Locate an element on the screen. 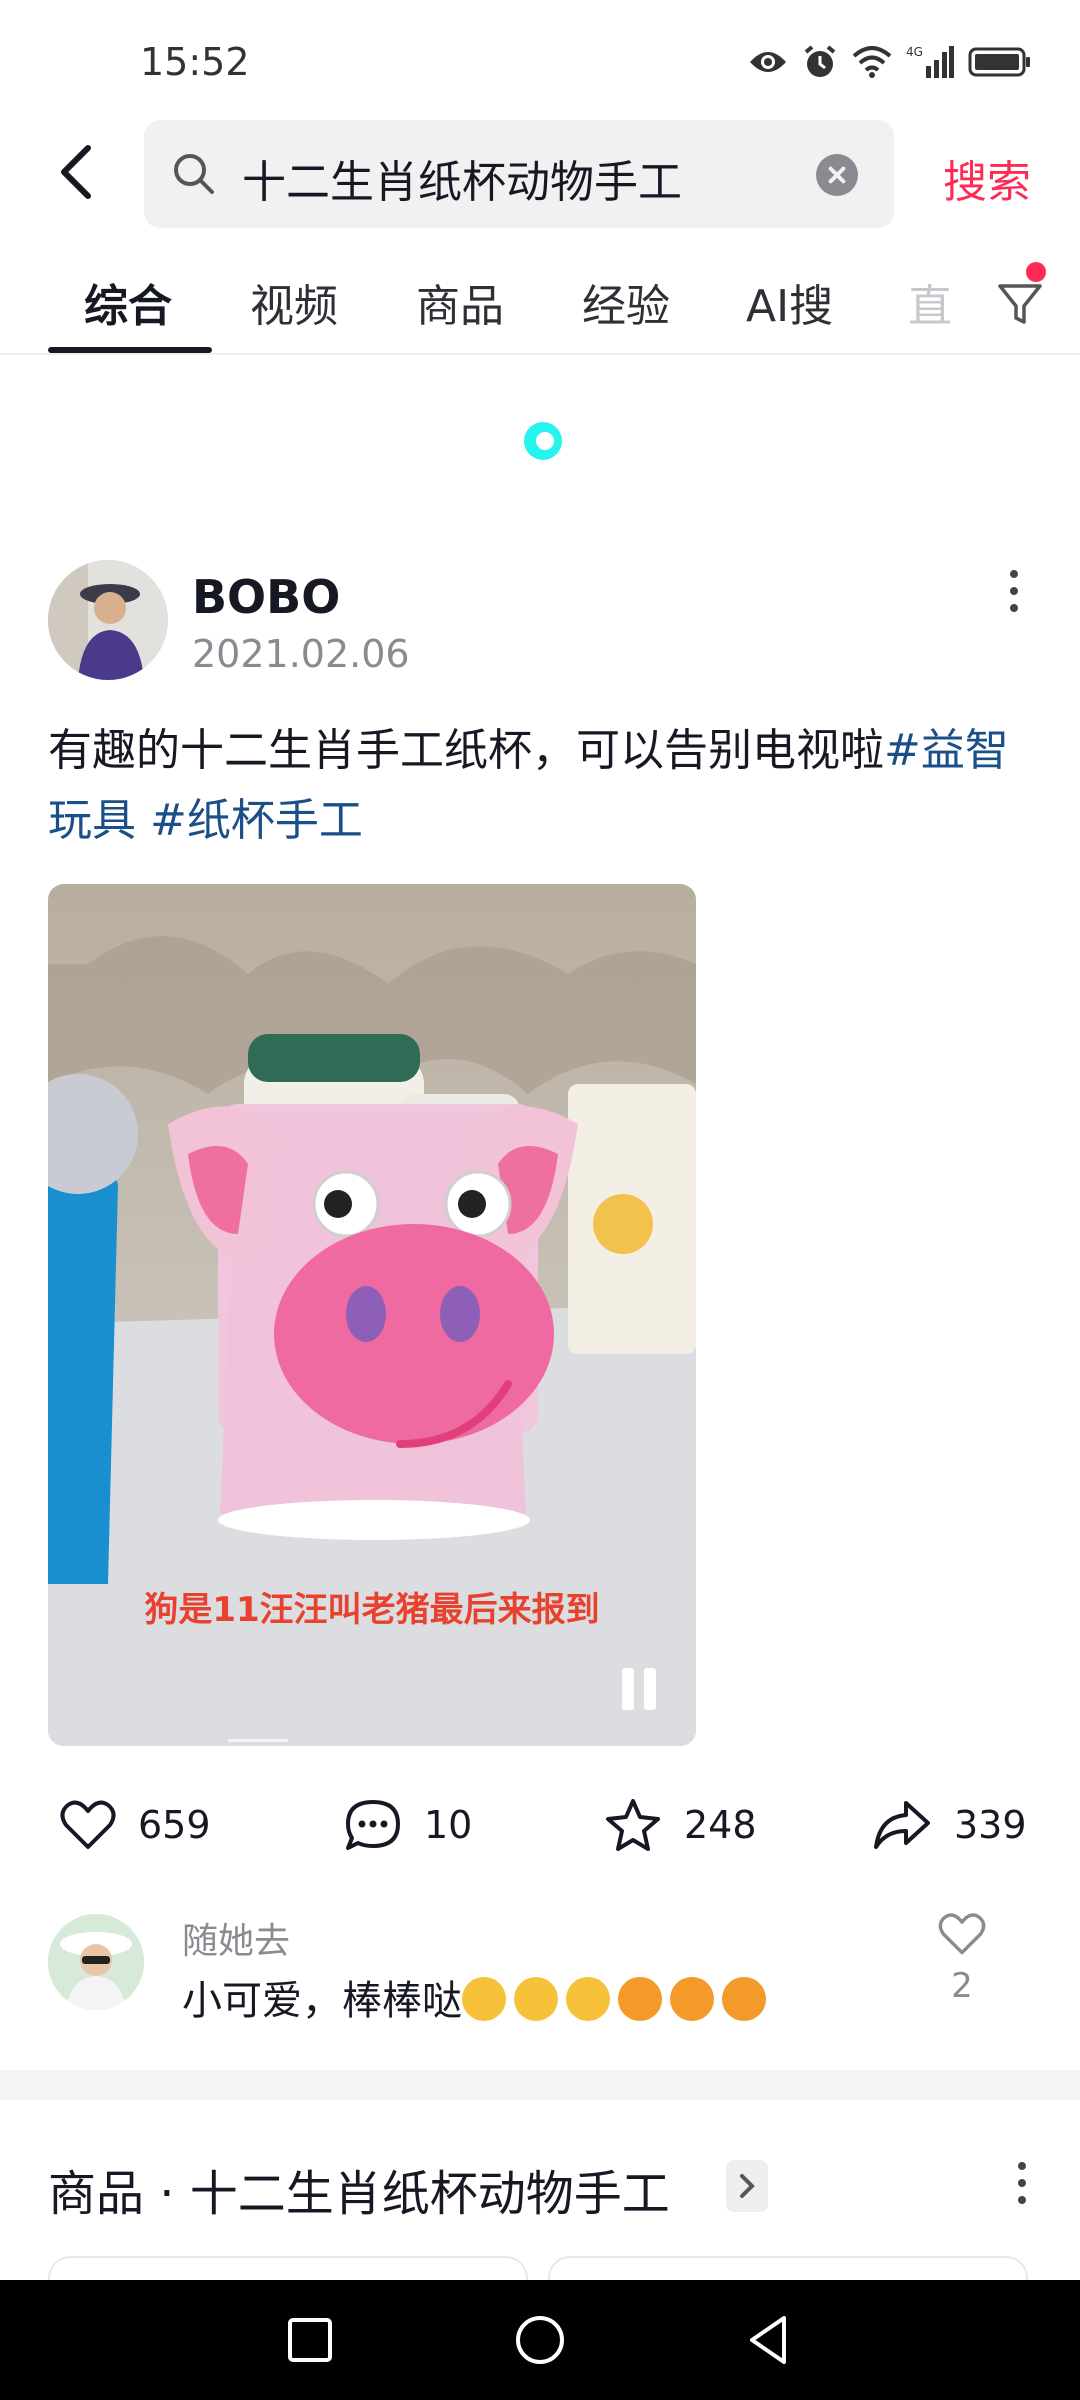 This screenshot has height=2400, width=1080. comment-icon is located at coordinates (373, 1825).